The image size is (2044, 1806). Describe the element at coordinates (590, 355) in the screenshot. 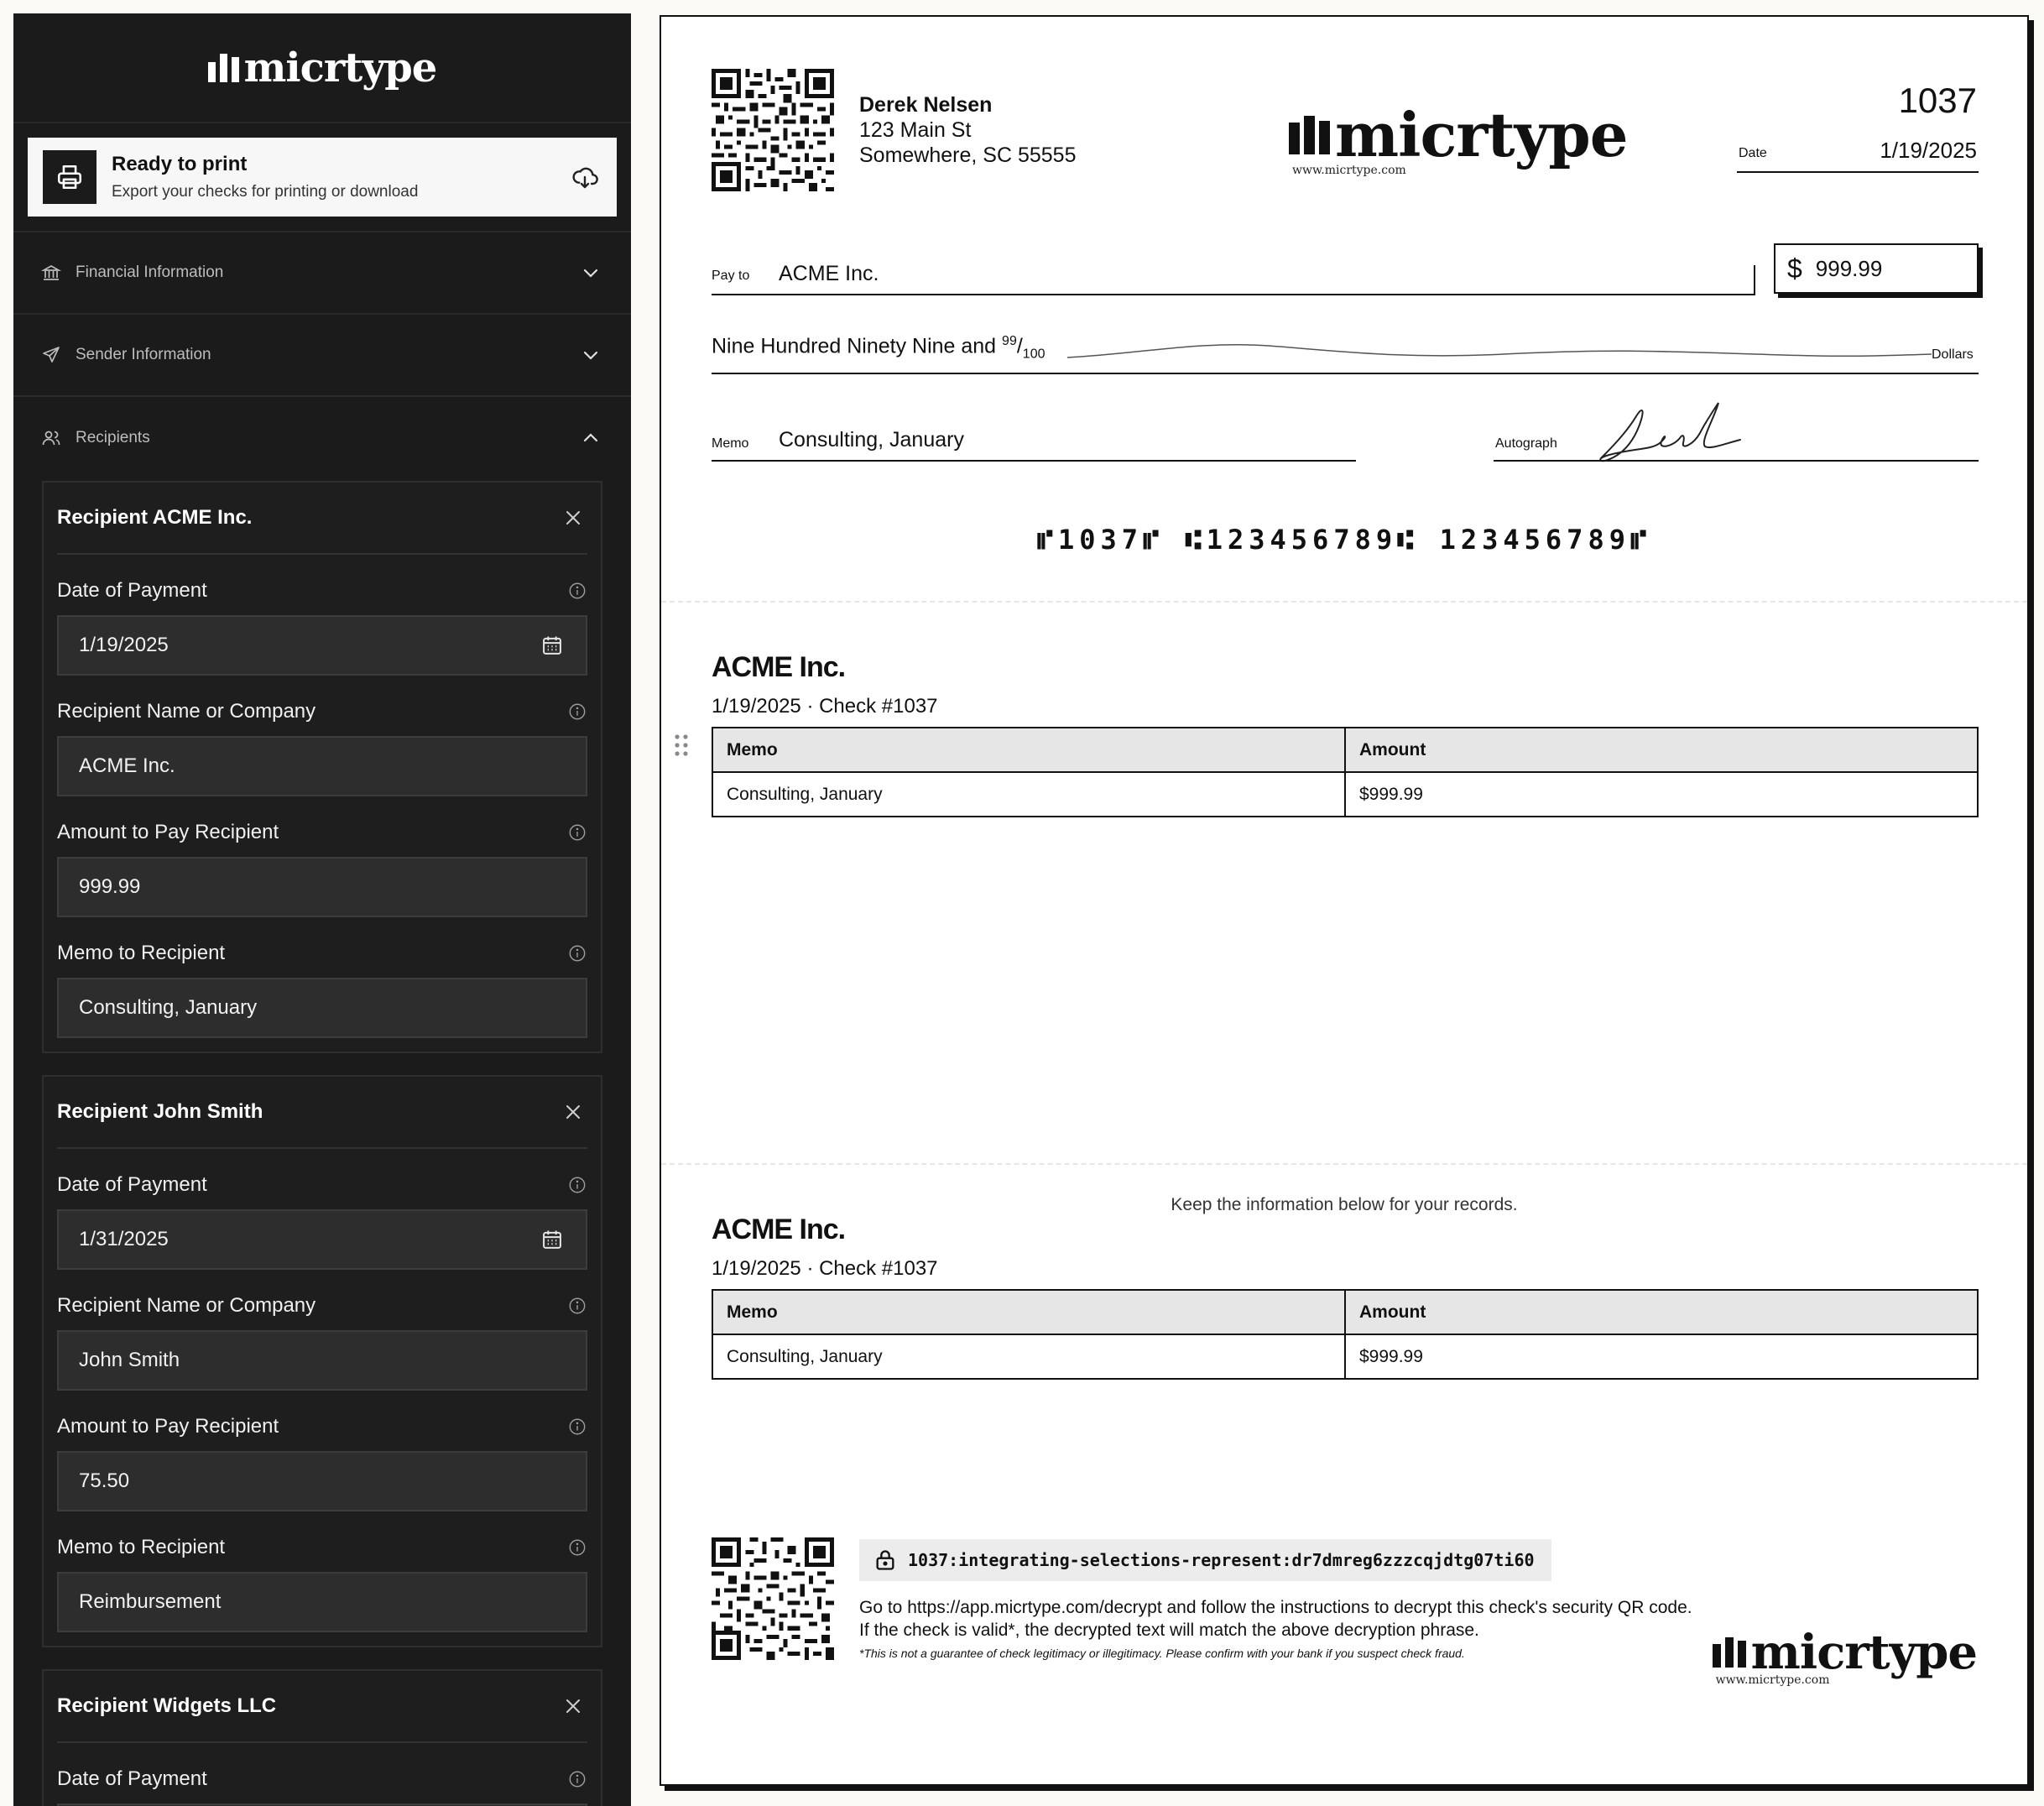

I see `chevron-down-icon` at that location.